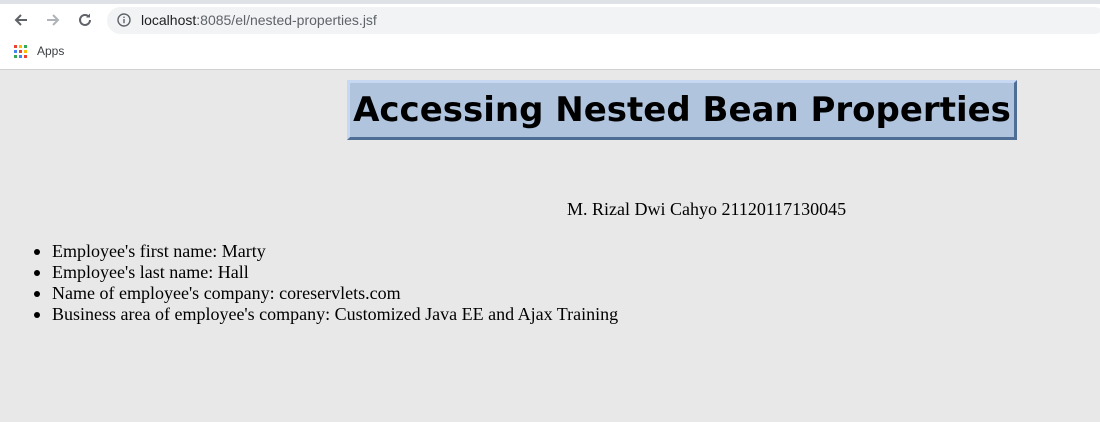 The width and height of the screenshot is (1100, 422). What do you see at coordinates (51, 51) in the screenshot?
I see `apps-label: Apps` at bounding box center [51, 51].